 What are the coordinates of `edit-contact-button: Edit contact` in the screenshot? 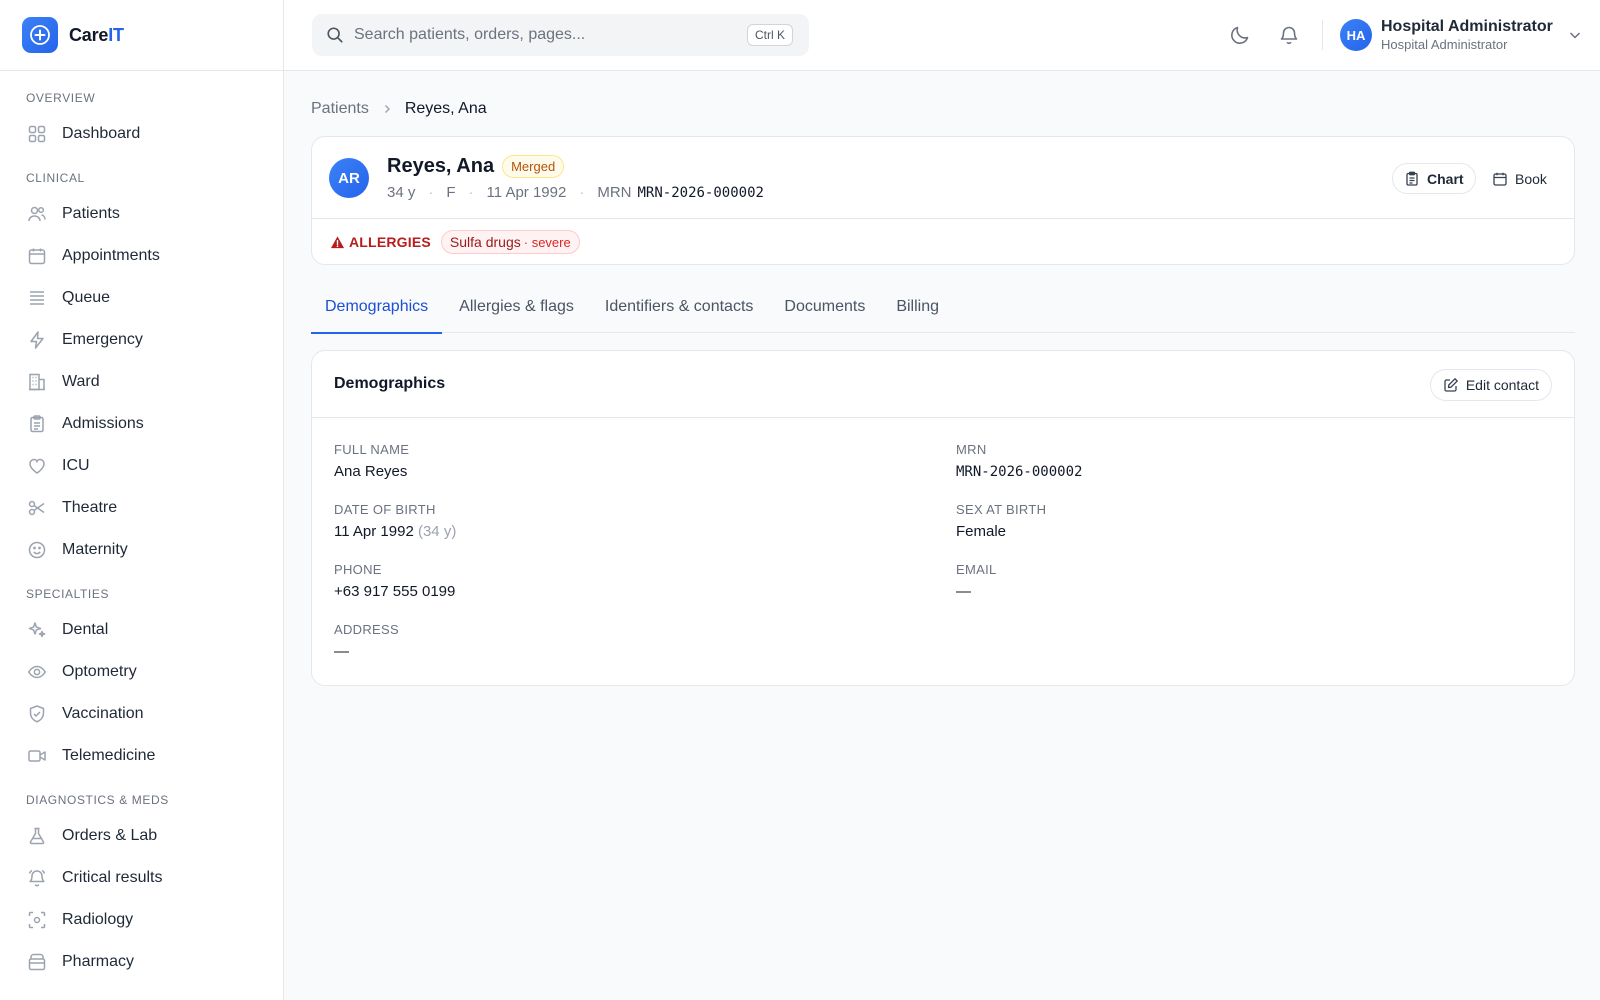 It's located at (1490, 385).